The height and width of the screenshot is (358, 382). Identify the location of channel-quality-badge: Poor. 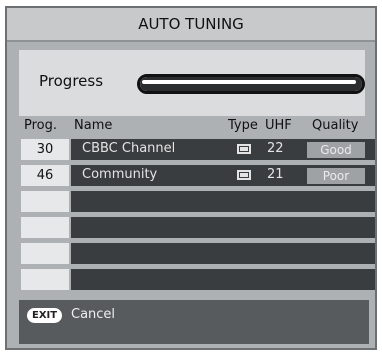
(336, 176).